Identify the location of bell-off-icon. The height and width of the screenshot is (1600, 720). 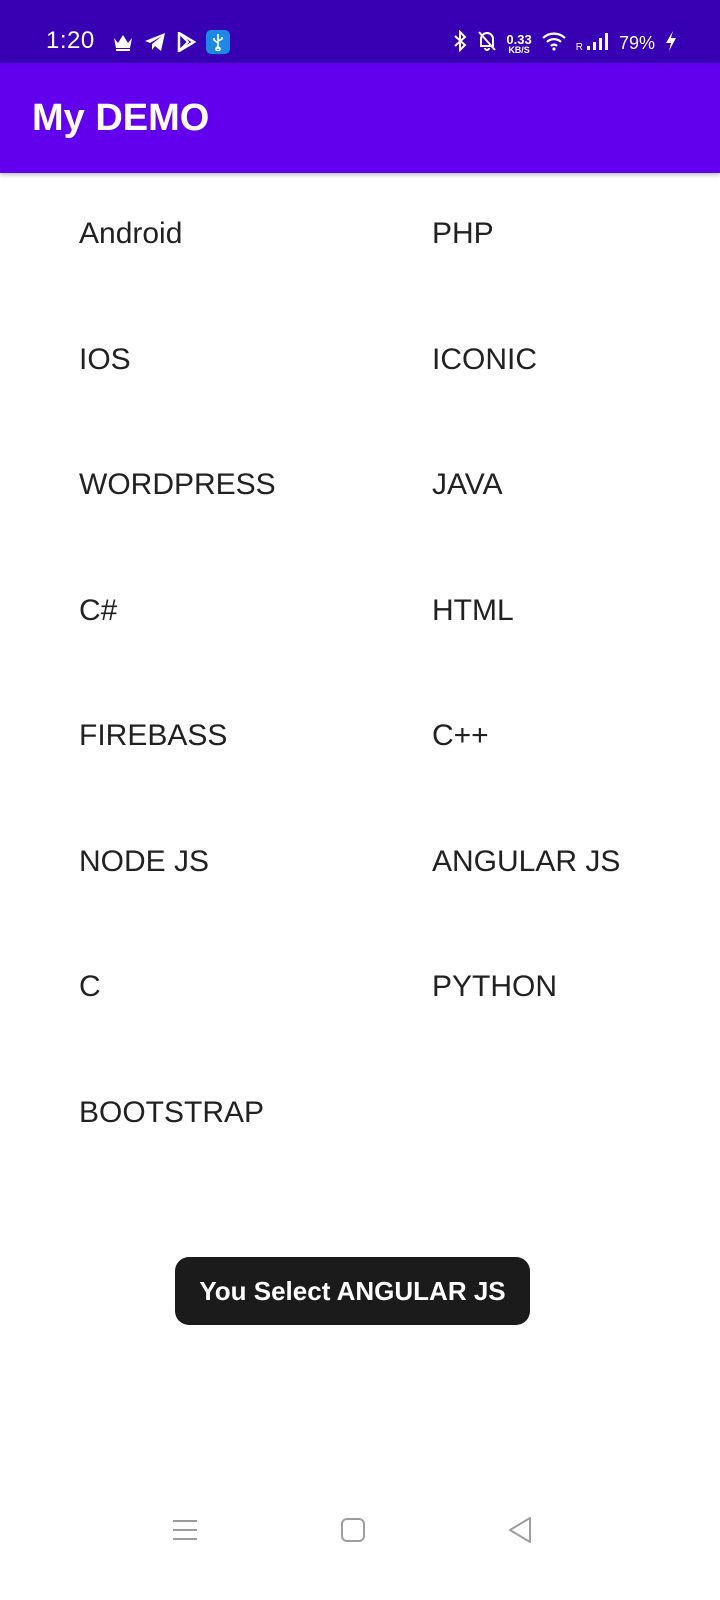
(487, 43).